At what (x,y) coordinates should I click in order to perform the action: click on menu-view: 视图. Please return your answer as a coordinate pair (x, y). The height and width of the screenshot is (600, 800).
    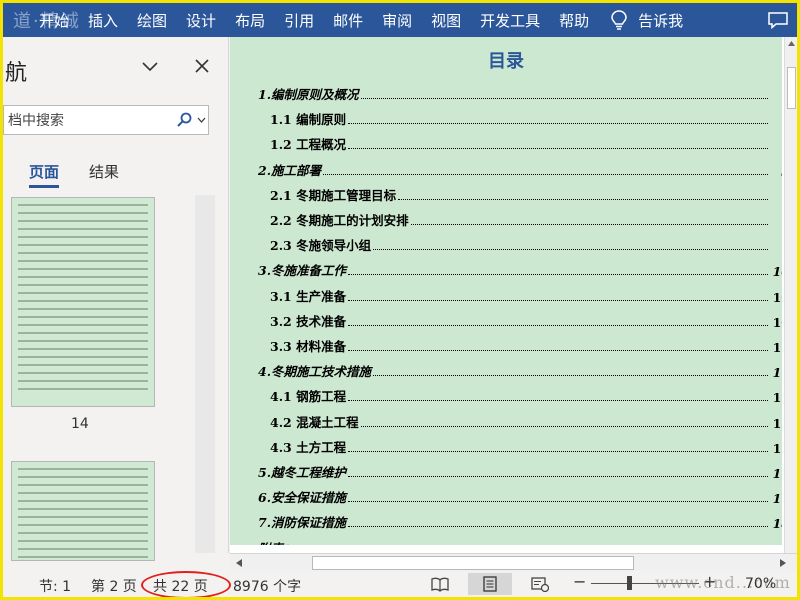
    Looking at the image, I should click on (446, 20).